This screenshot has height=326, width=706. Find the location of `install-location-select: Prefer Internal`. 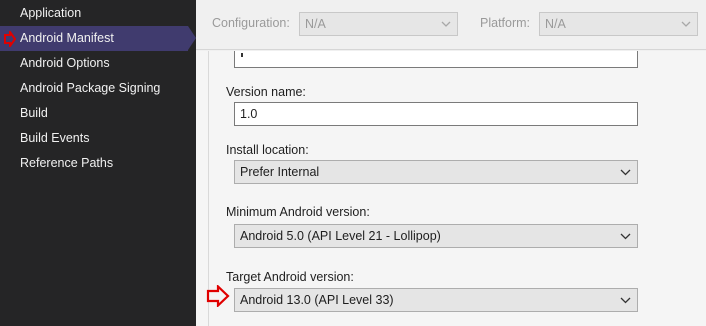

install-location-select: Prefer Internal is located at coordinates (436, 172).